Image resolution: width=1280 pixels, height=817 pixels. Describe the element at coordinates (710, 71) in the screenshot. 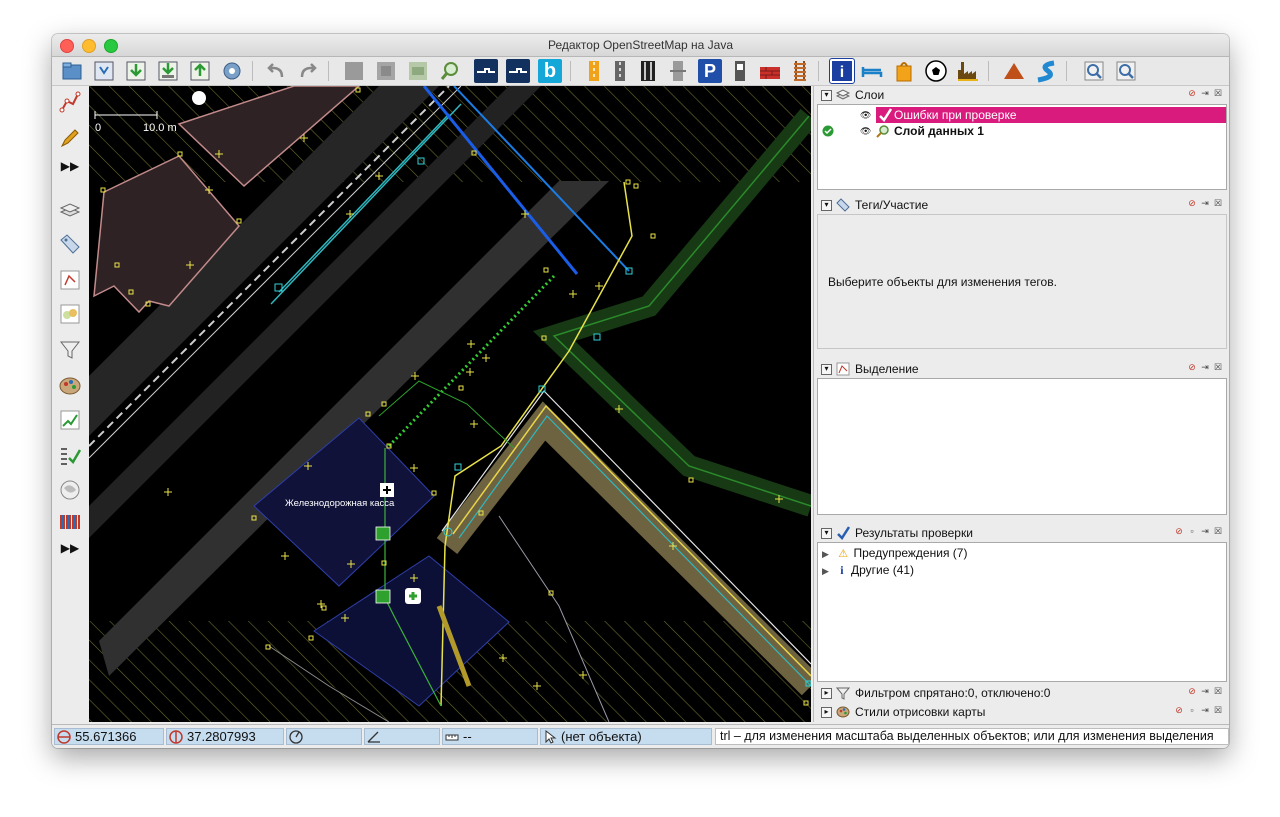

I see `parking-icon: P` at that location.